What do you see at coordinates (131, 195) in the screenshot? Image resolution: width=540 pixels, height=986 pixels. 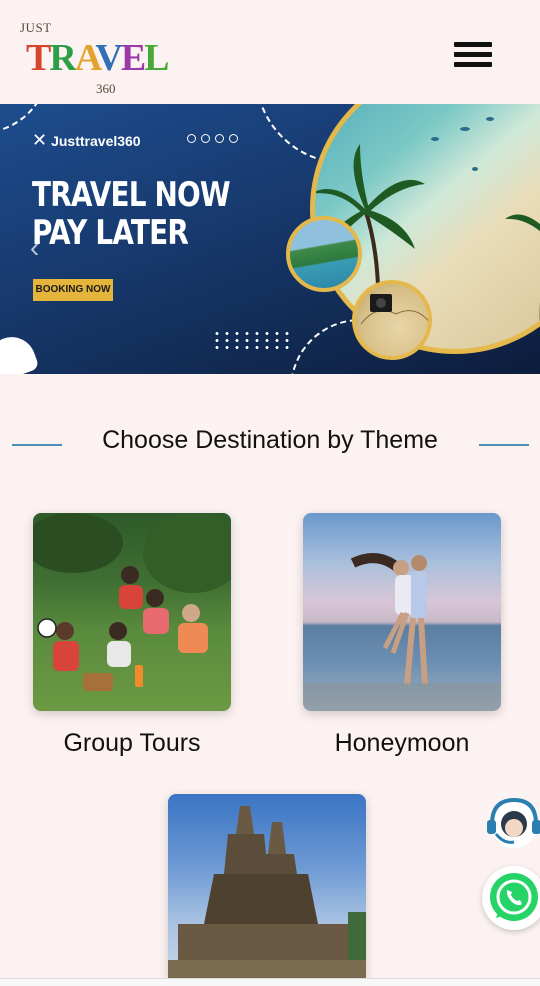 I see `headline-line-1: TRAVEL NOW` at bounding box center [131, 195].